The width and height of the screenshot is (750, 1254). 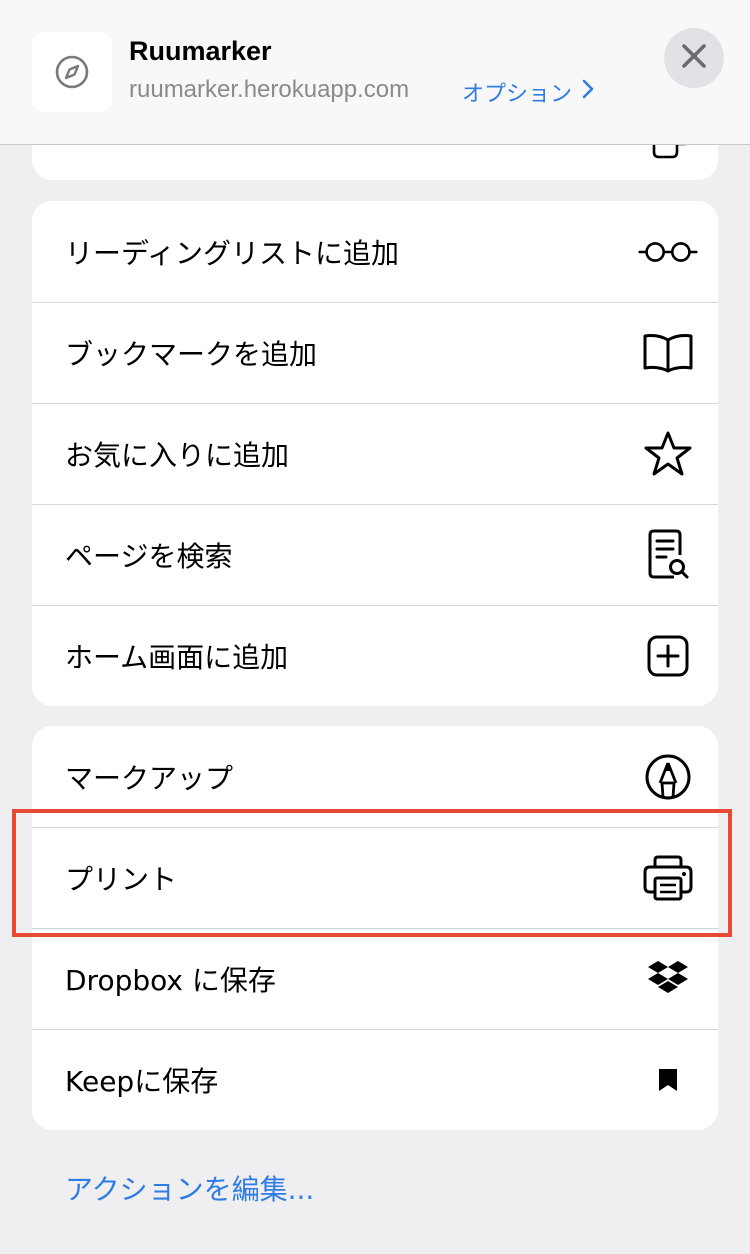 What do you see at coordinates (668, 1080) in the screenshot?
I see `bookmark-icon` at bounding box center [668, 1080].